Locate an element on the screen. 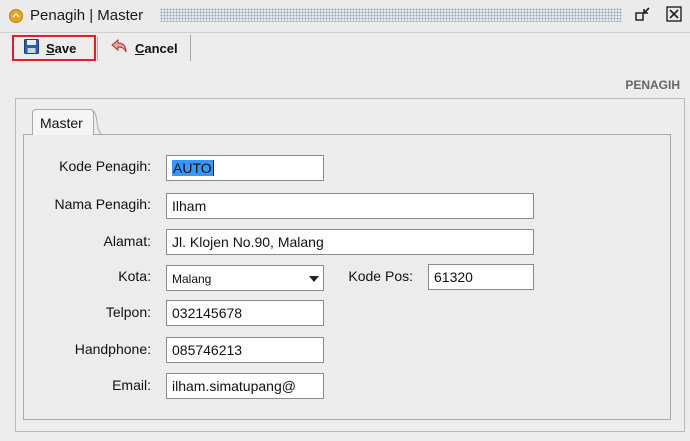  handphone-label: Handphone: is located at coordinates (112, 349).